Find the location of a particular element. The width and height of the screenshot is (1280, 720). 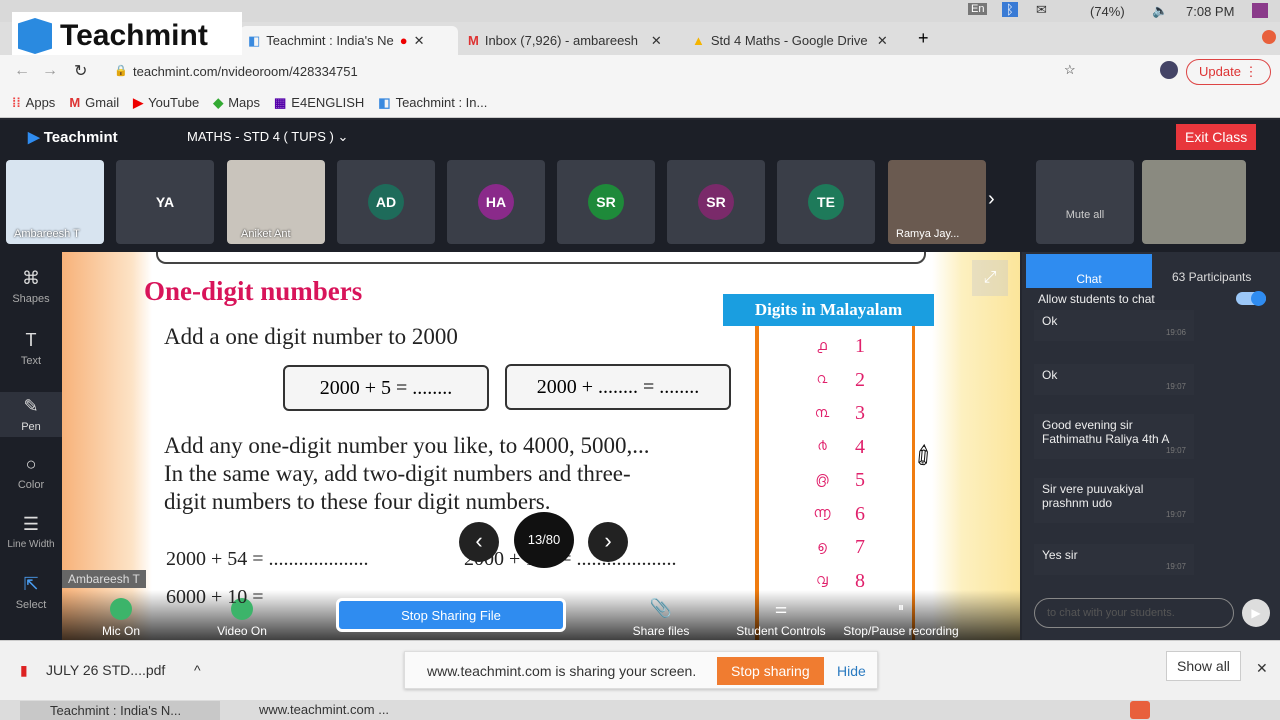

bookmark-e4english: ▦ E4ENGLISH is located at coordinates (319, 103).